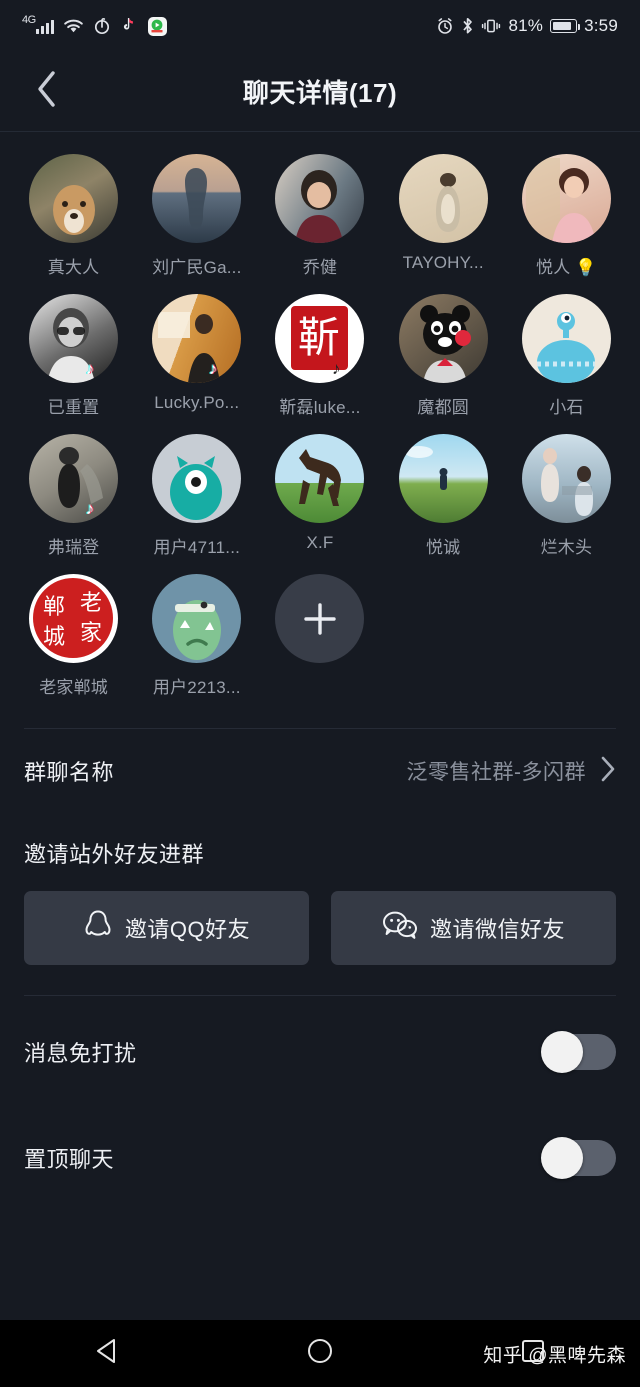 The height and width of the screenshot is (1387, 640). What do you see at coordinates (566, 267) in the screenshot?
I see `member-name: 悦人 💡` at bounding box center [566, 267].